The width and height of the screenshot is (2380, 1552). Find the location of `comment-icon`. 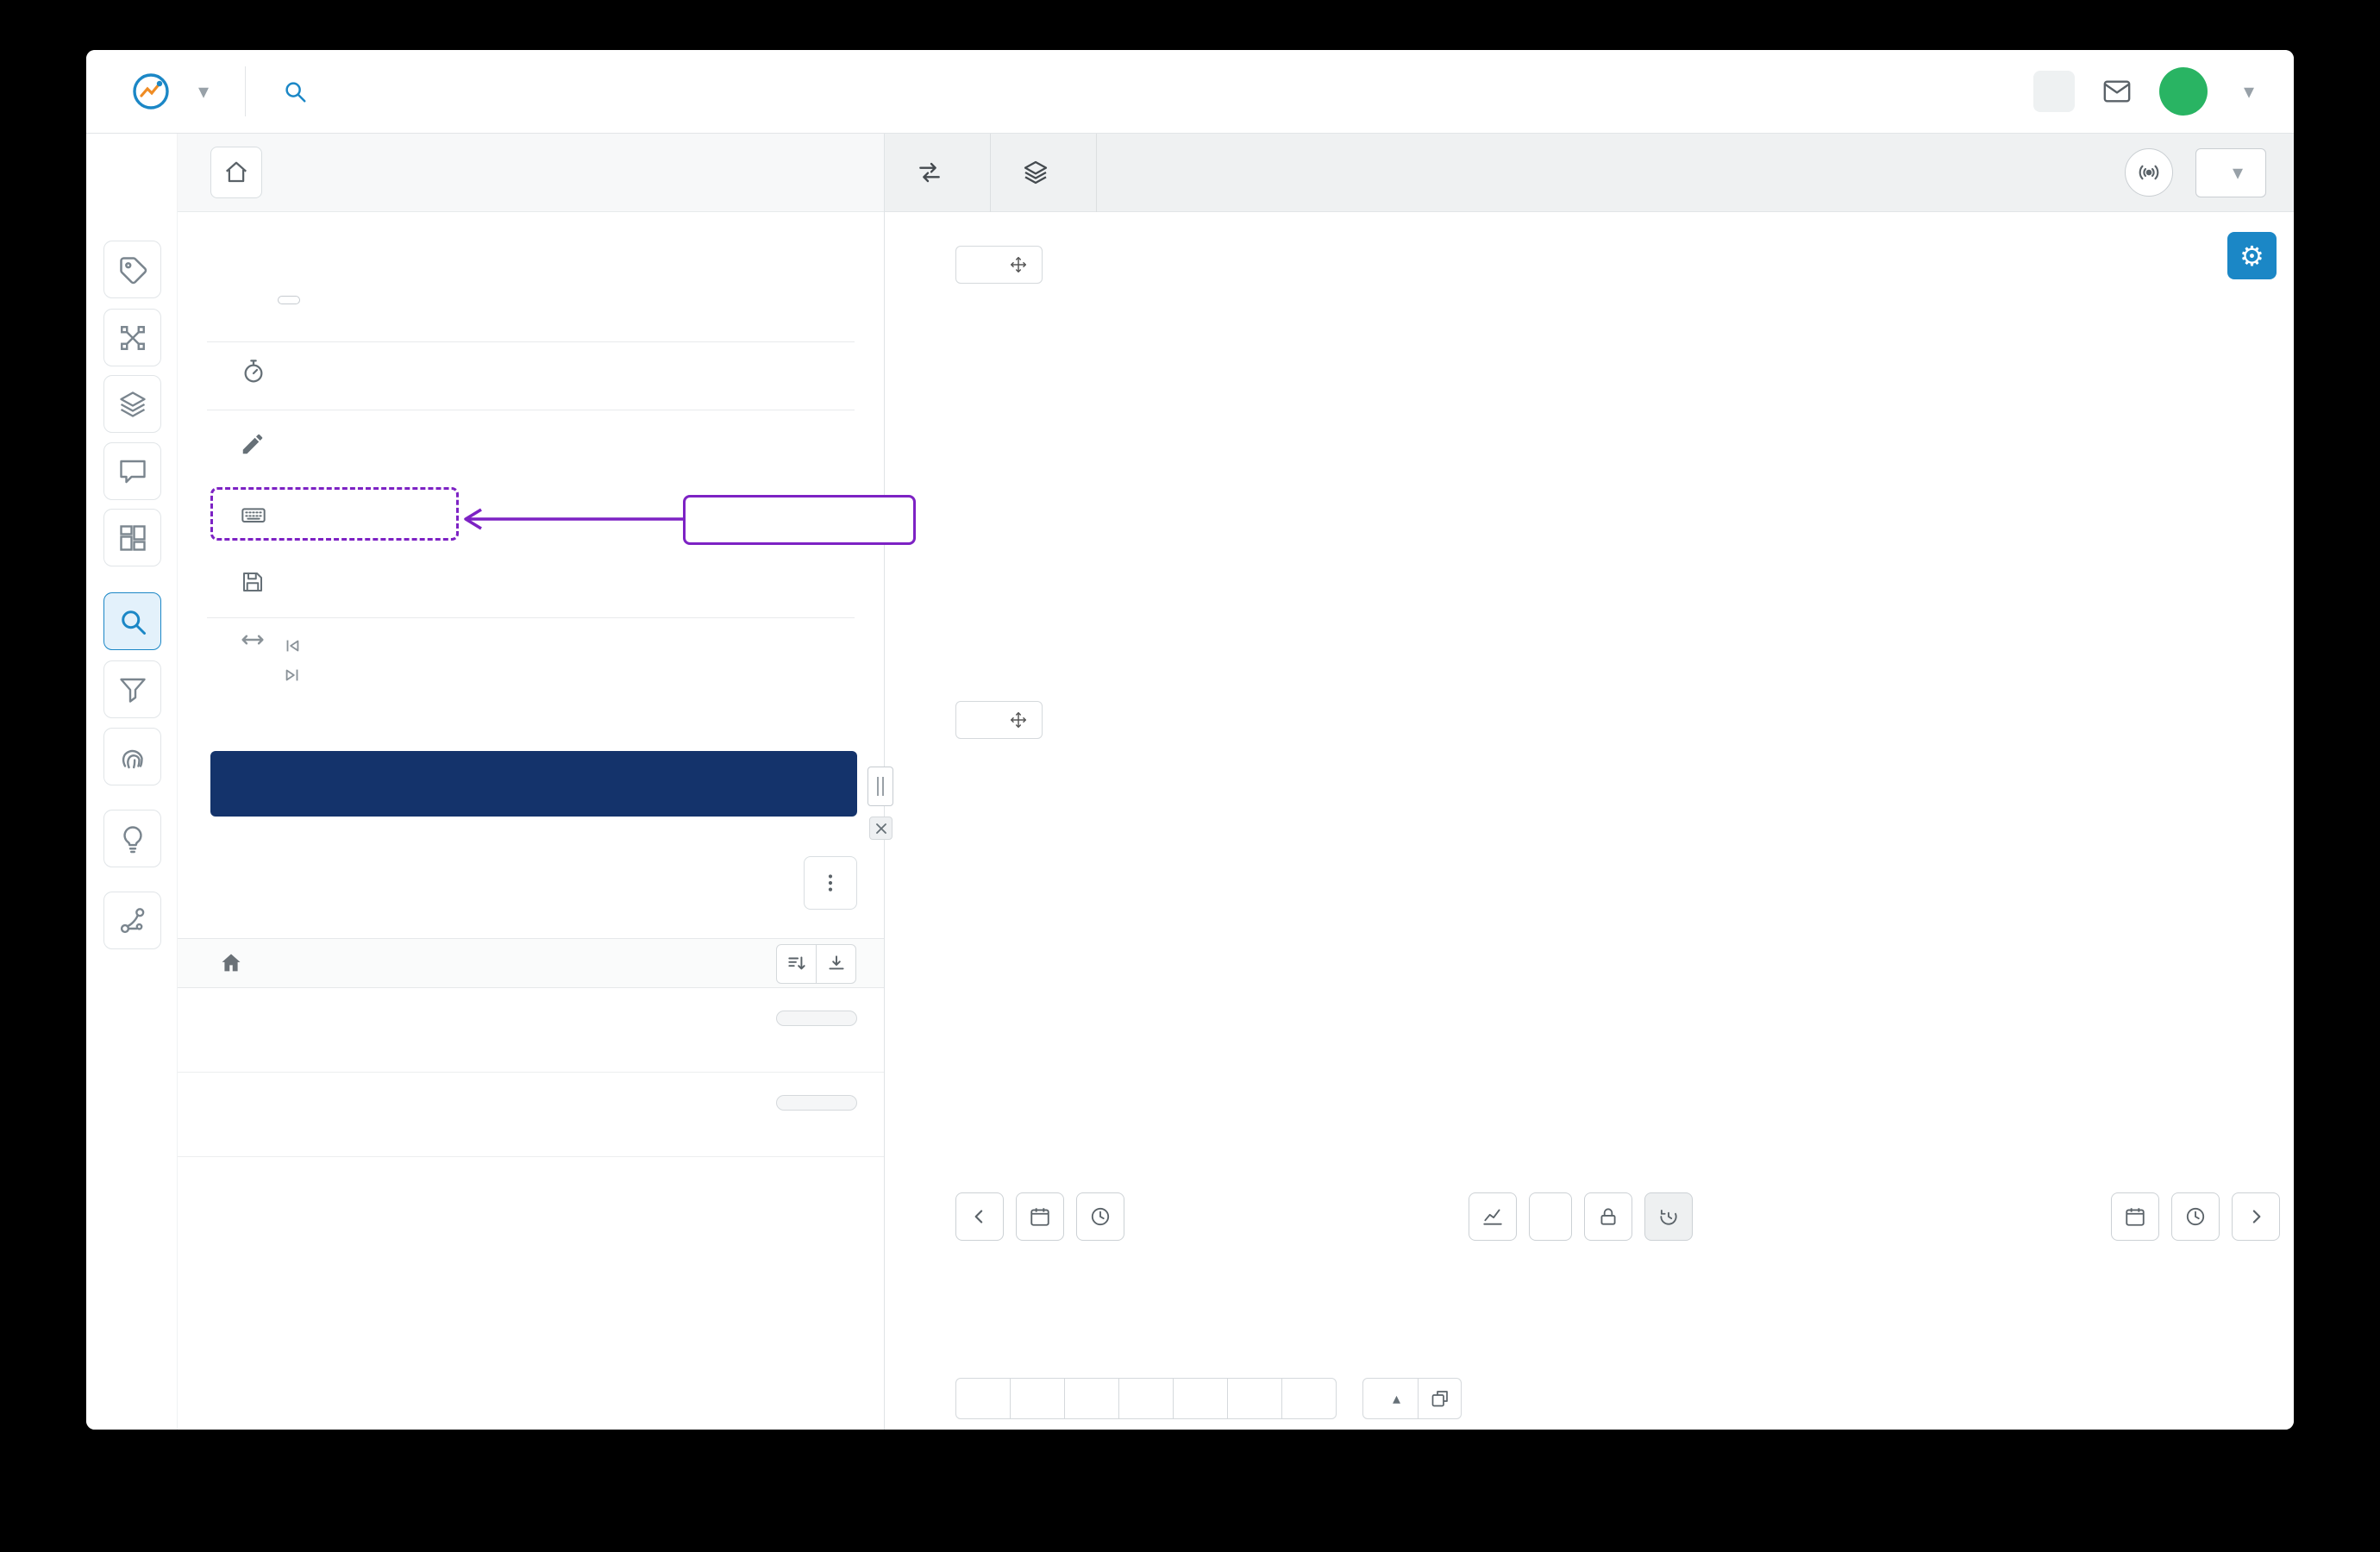

comment-icon is located at coordinates (132, 471).